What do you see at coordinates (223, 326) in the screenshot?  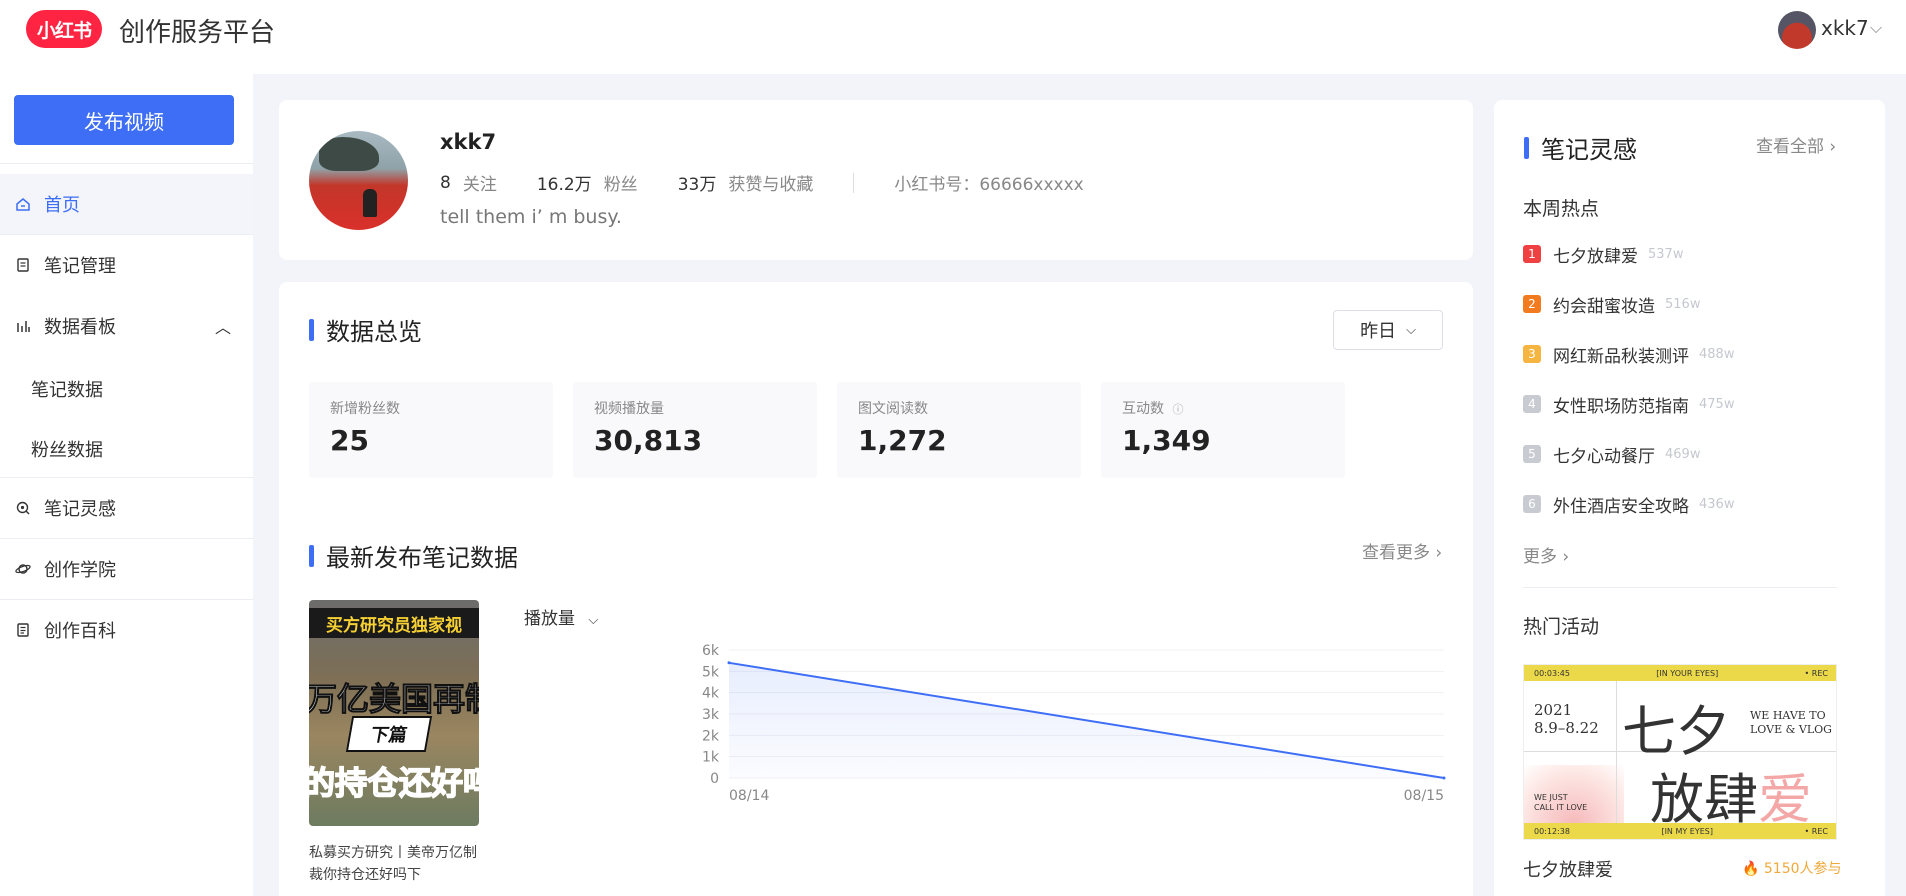 I see `chevron-up-icon: ︿` at bounding box center [223, 326].